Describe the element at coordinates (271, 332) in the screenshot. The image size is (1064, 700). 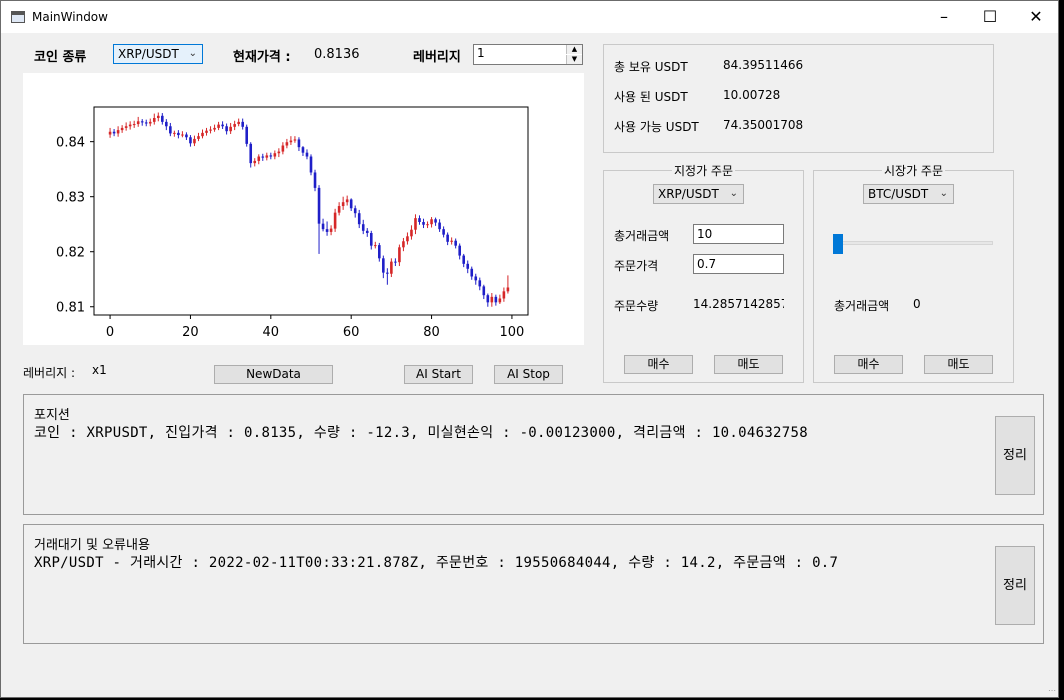
I see `x-tick-label: 40` at that location.